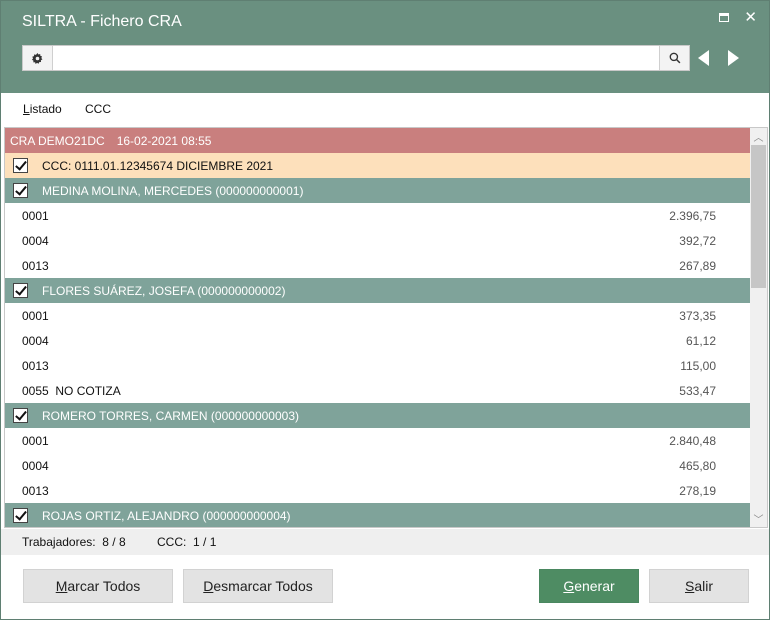 This screenshot has width=770, height=620. What do you see at coordinates (692, 440) in the screenshot?
I see `item-amount: 2.840,48` at bounding box center [692, 440].